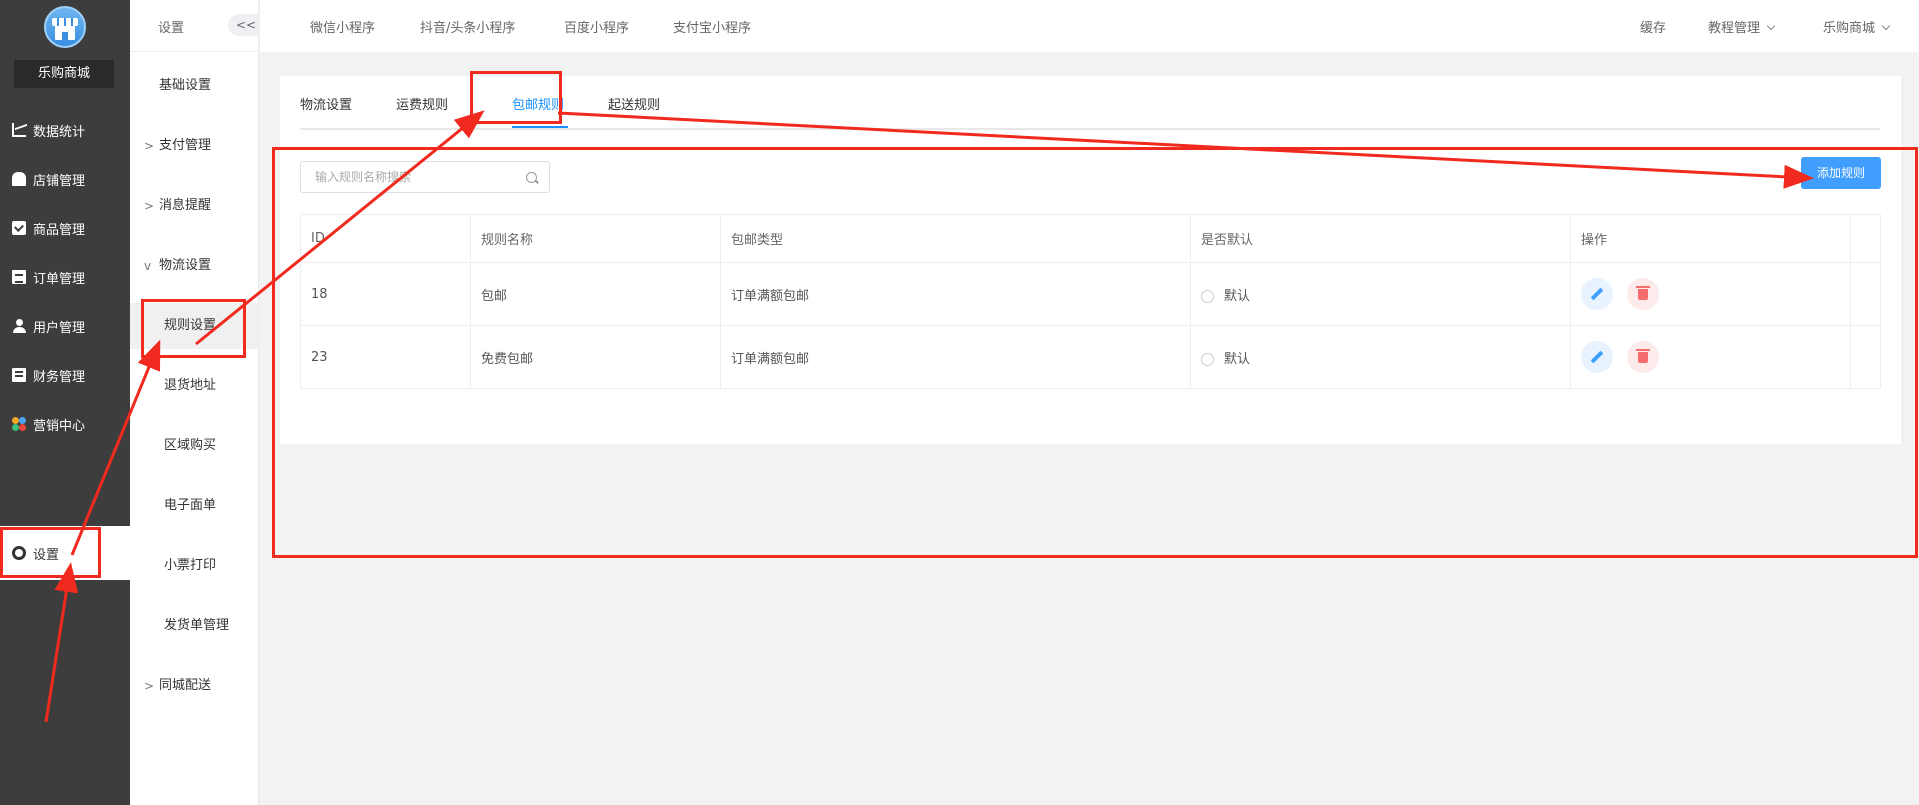  Describe the element at coordinates (1185, 150) in the screenshot. I see `arrow-to-add-button` at that location.